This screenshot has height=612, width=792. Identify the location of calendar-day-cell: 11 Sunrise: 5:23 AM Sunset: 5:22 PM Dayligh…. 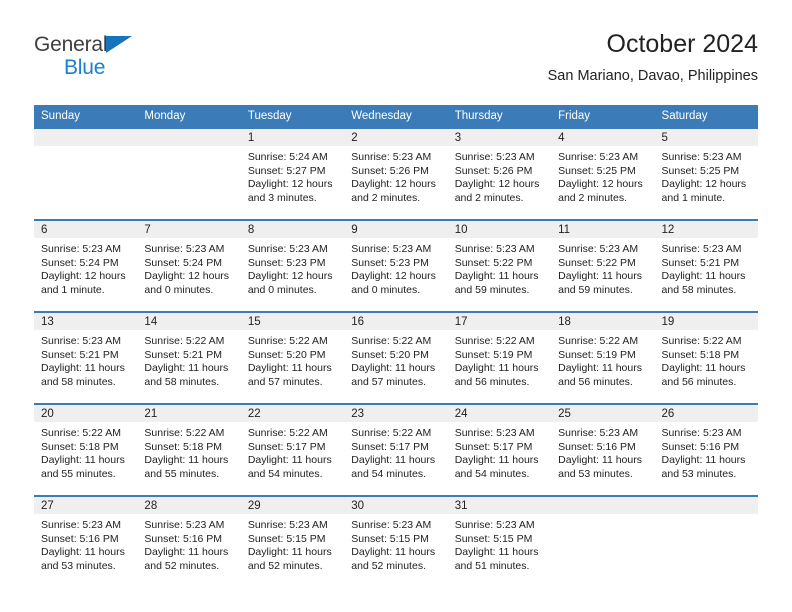
(603, 265).